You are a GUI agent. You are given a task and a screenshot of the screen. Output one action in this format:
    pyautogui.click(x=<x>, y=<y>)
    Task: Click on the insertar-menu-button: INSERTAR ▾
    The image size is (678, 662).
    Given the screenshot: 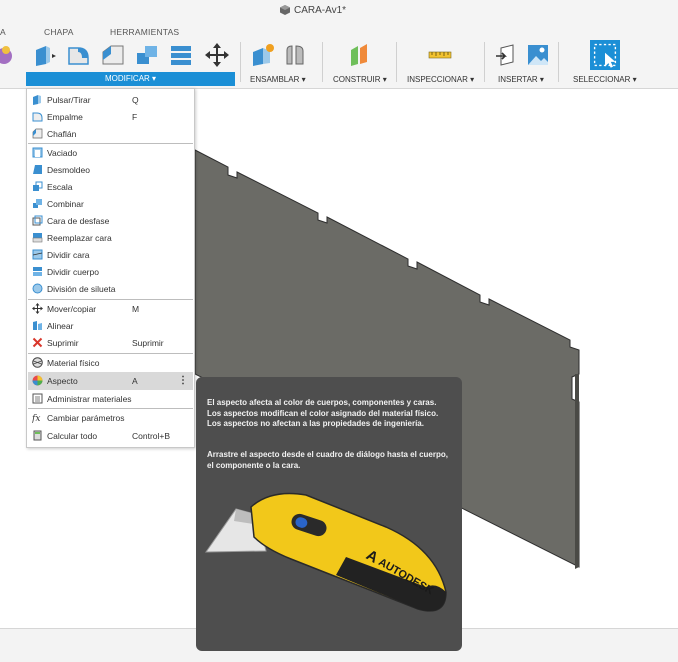 What is the action you would take?
    pyautogui.click(x=521, y=79)
    